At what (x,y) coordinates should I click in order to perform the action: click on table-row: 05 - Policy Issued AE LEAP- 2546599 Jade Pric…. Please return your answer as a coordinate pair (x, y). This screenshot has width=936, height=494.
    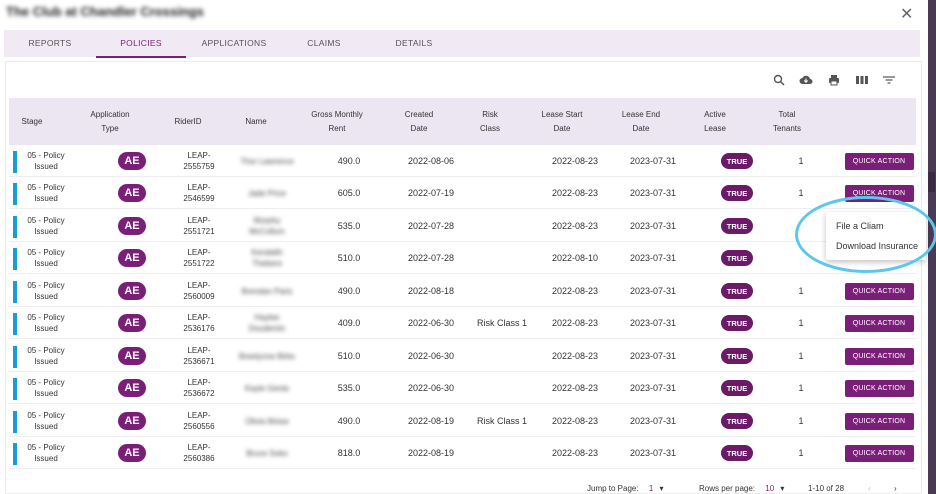
    Looking at the image, I should click on (462, 193).